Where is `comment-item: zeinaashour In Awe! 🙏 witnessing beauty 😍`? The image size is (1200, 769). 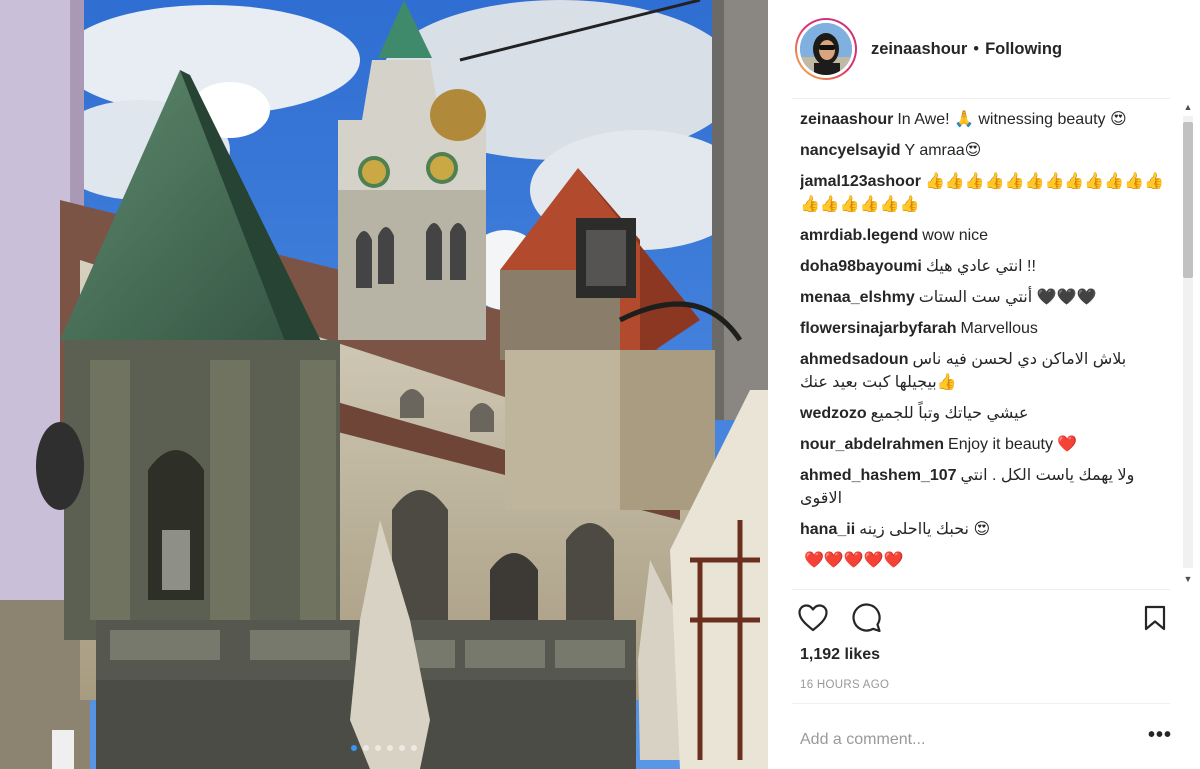
comment-item: zeinaashour In Awe! 🙏 witnessing beauty 😍 is located at coordinates (986, 119).